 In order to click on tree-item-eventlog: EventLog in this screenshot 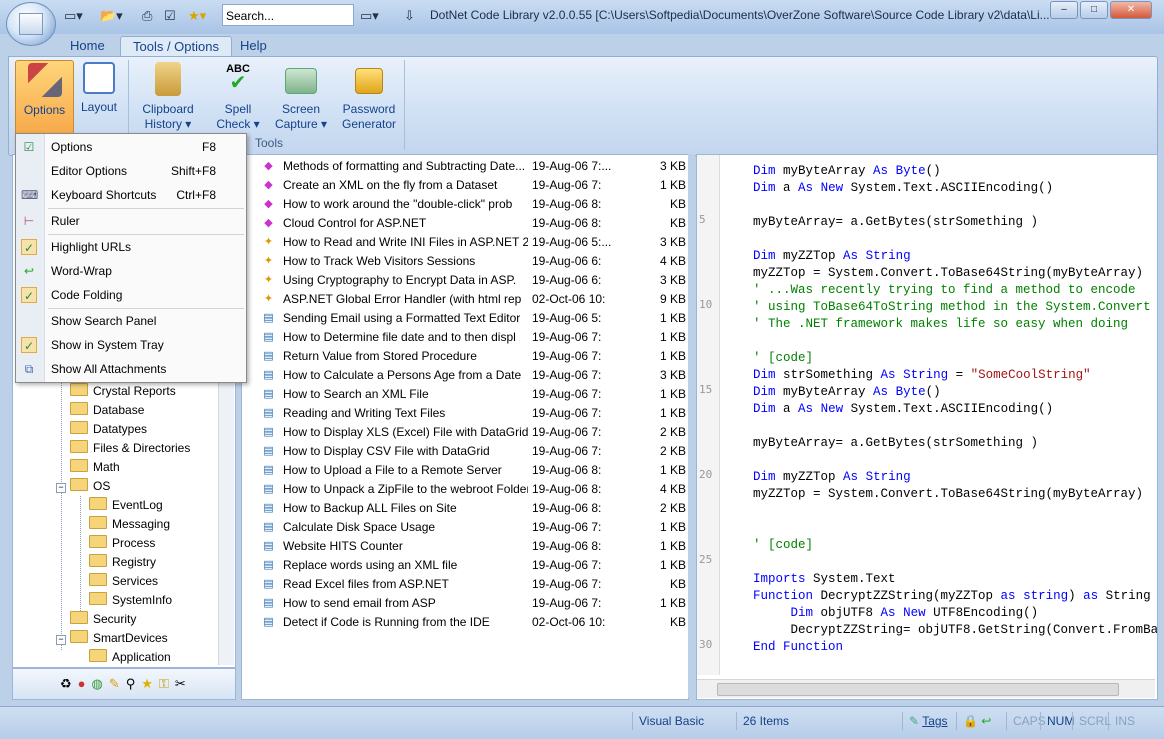, I will do `click(126, 505)`.